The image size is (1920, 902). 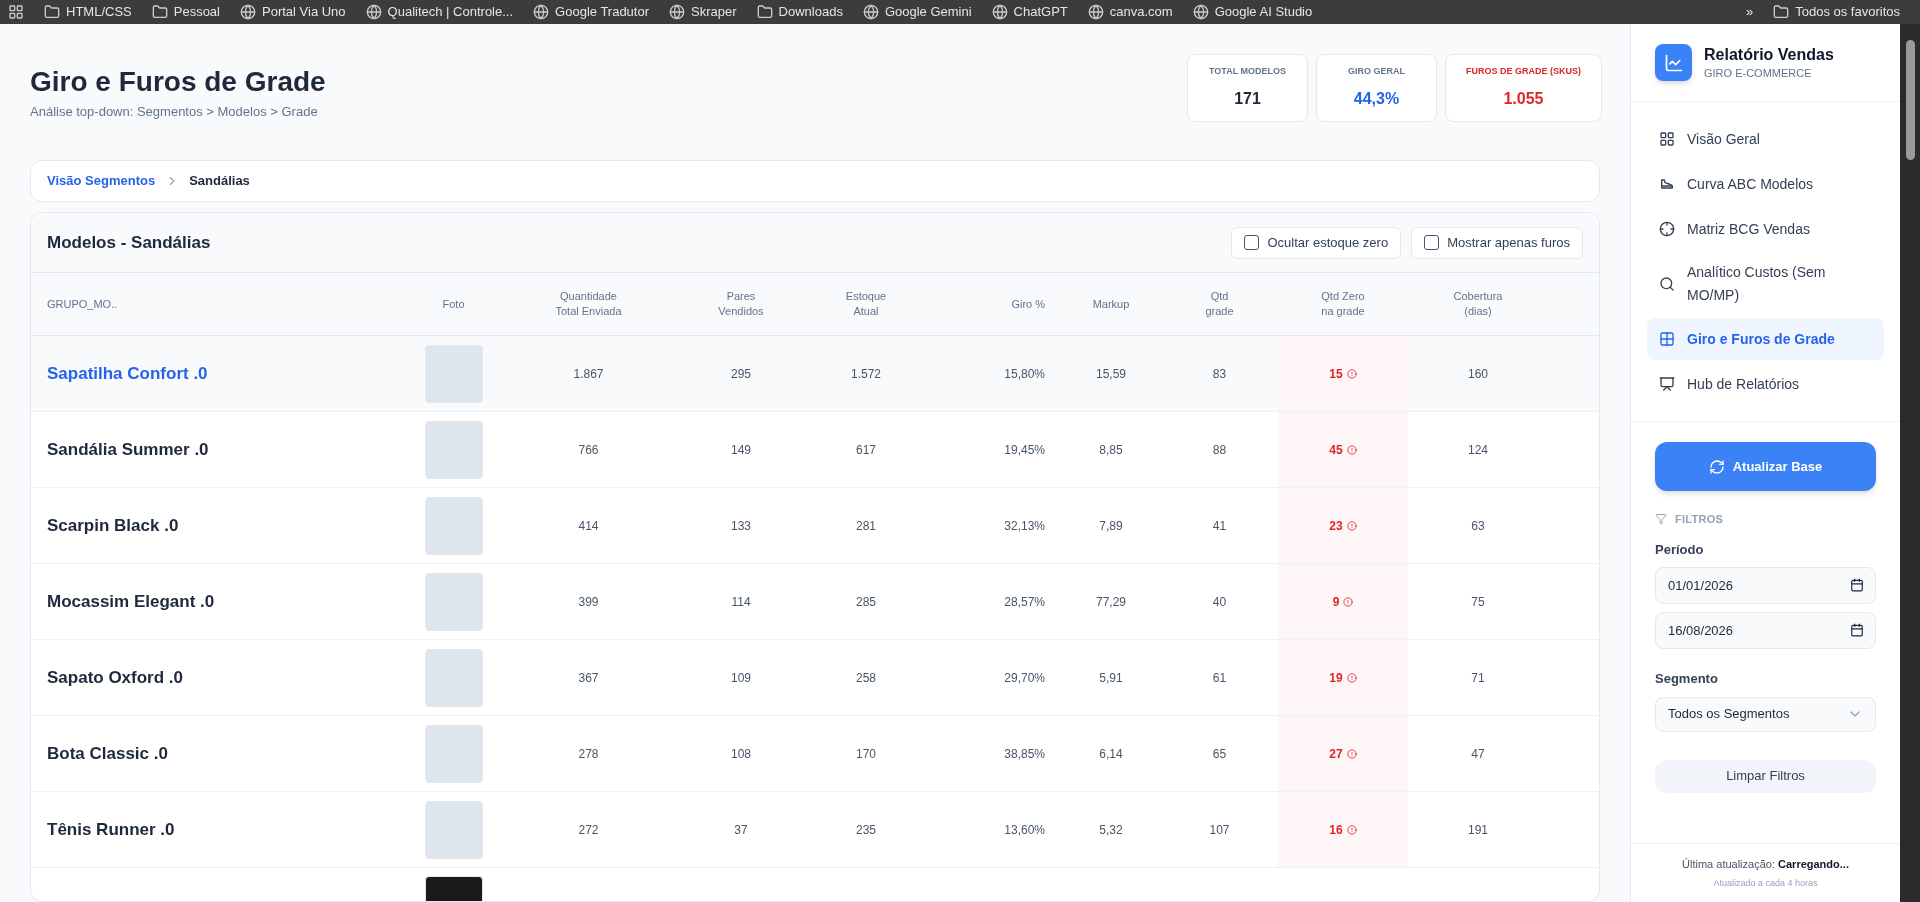 What do you see at coordinates (1673, 62) in the screenshot?
I see `chart-icon` at bounding box center [1673, 62].